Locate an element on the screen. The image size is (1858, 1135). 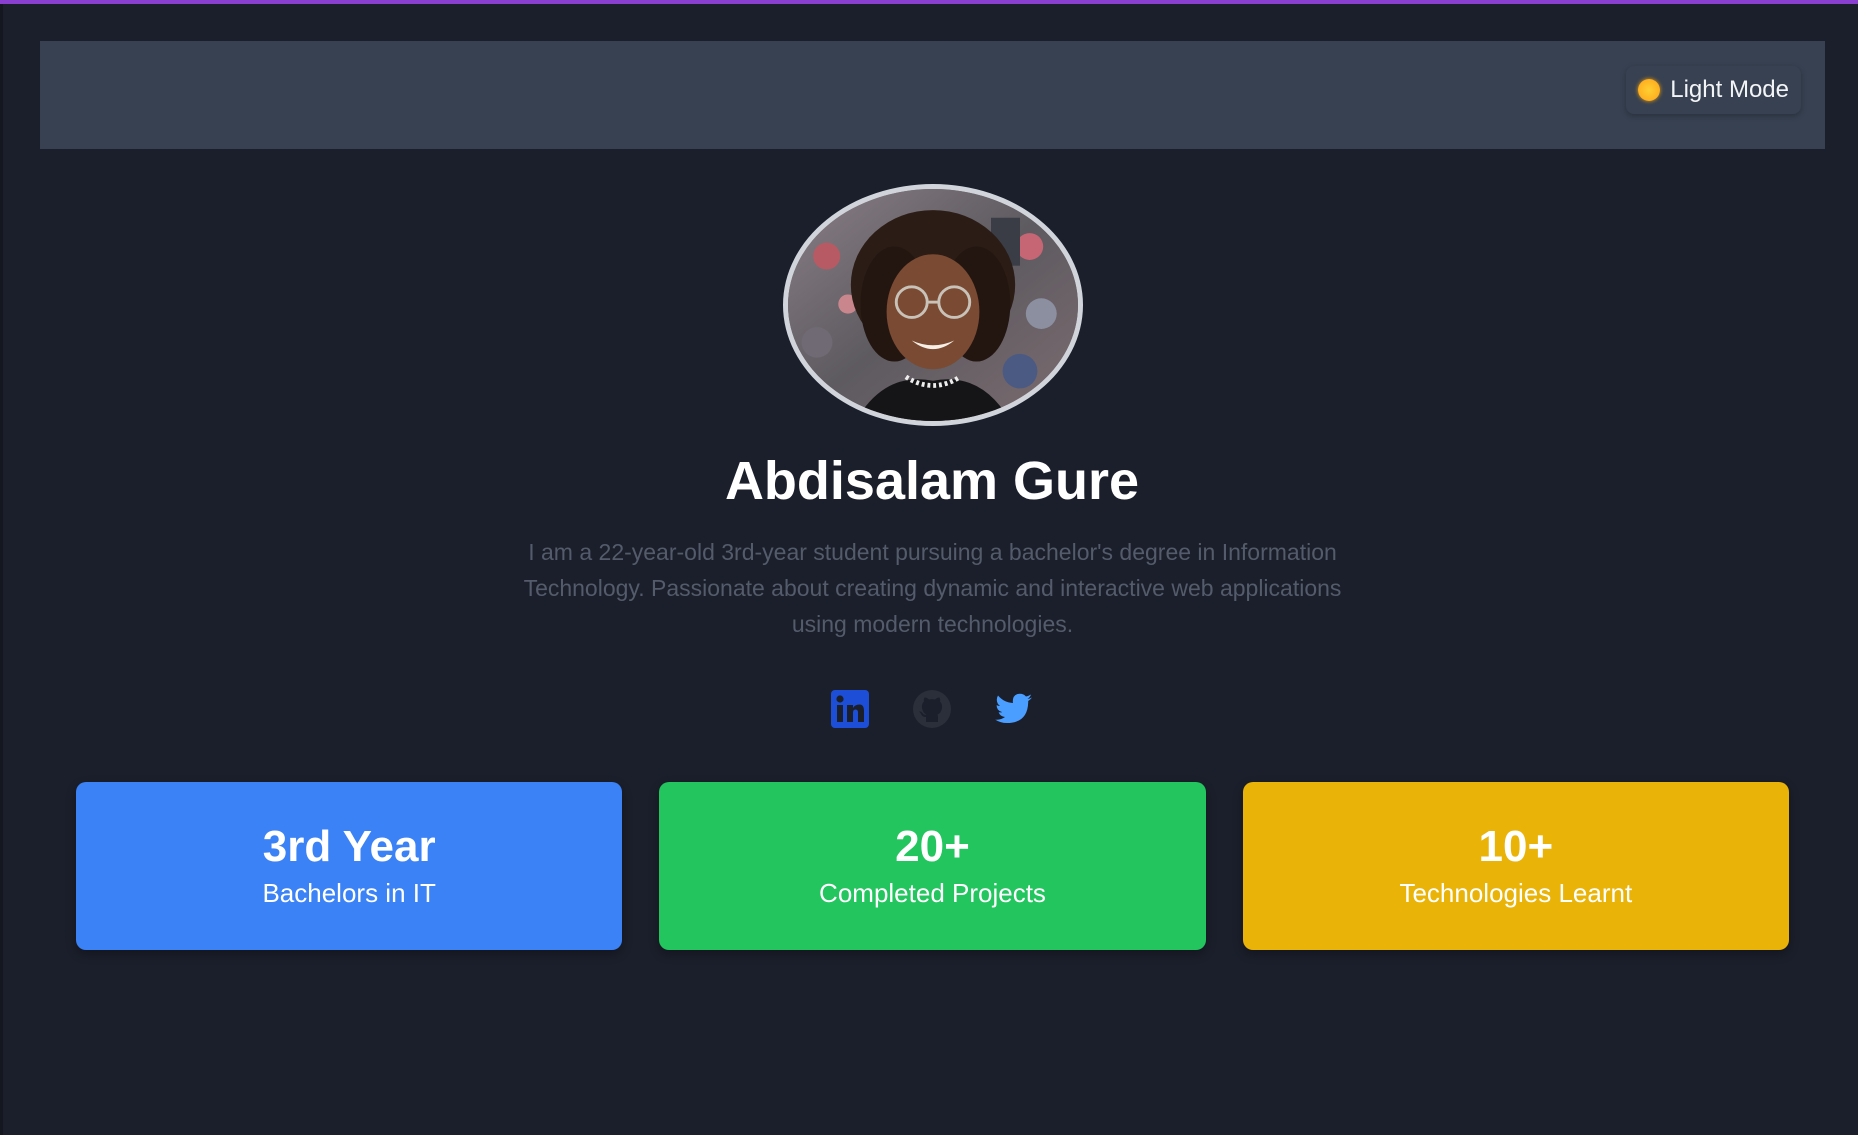
github-link is located at coordinates (932, 709).